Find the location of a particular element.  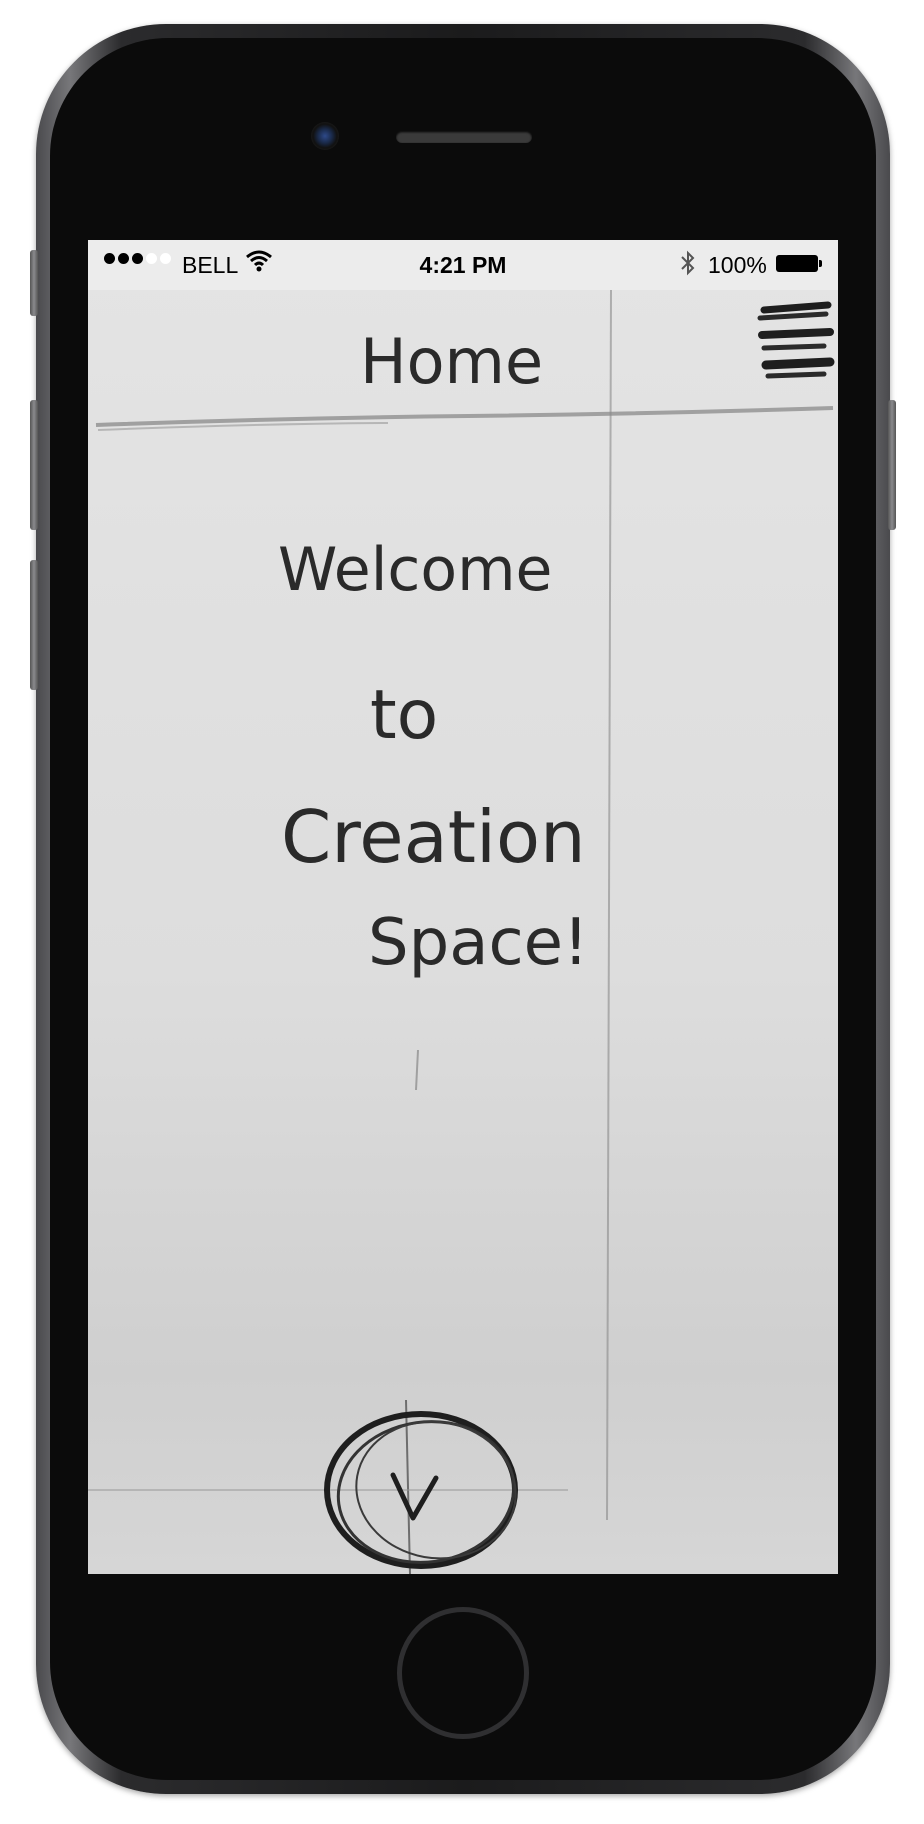

volume-down-button is located at coordinates (34, 625).